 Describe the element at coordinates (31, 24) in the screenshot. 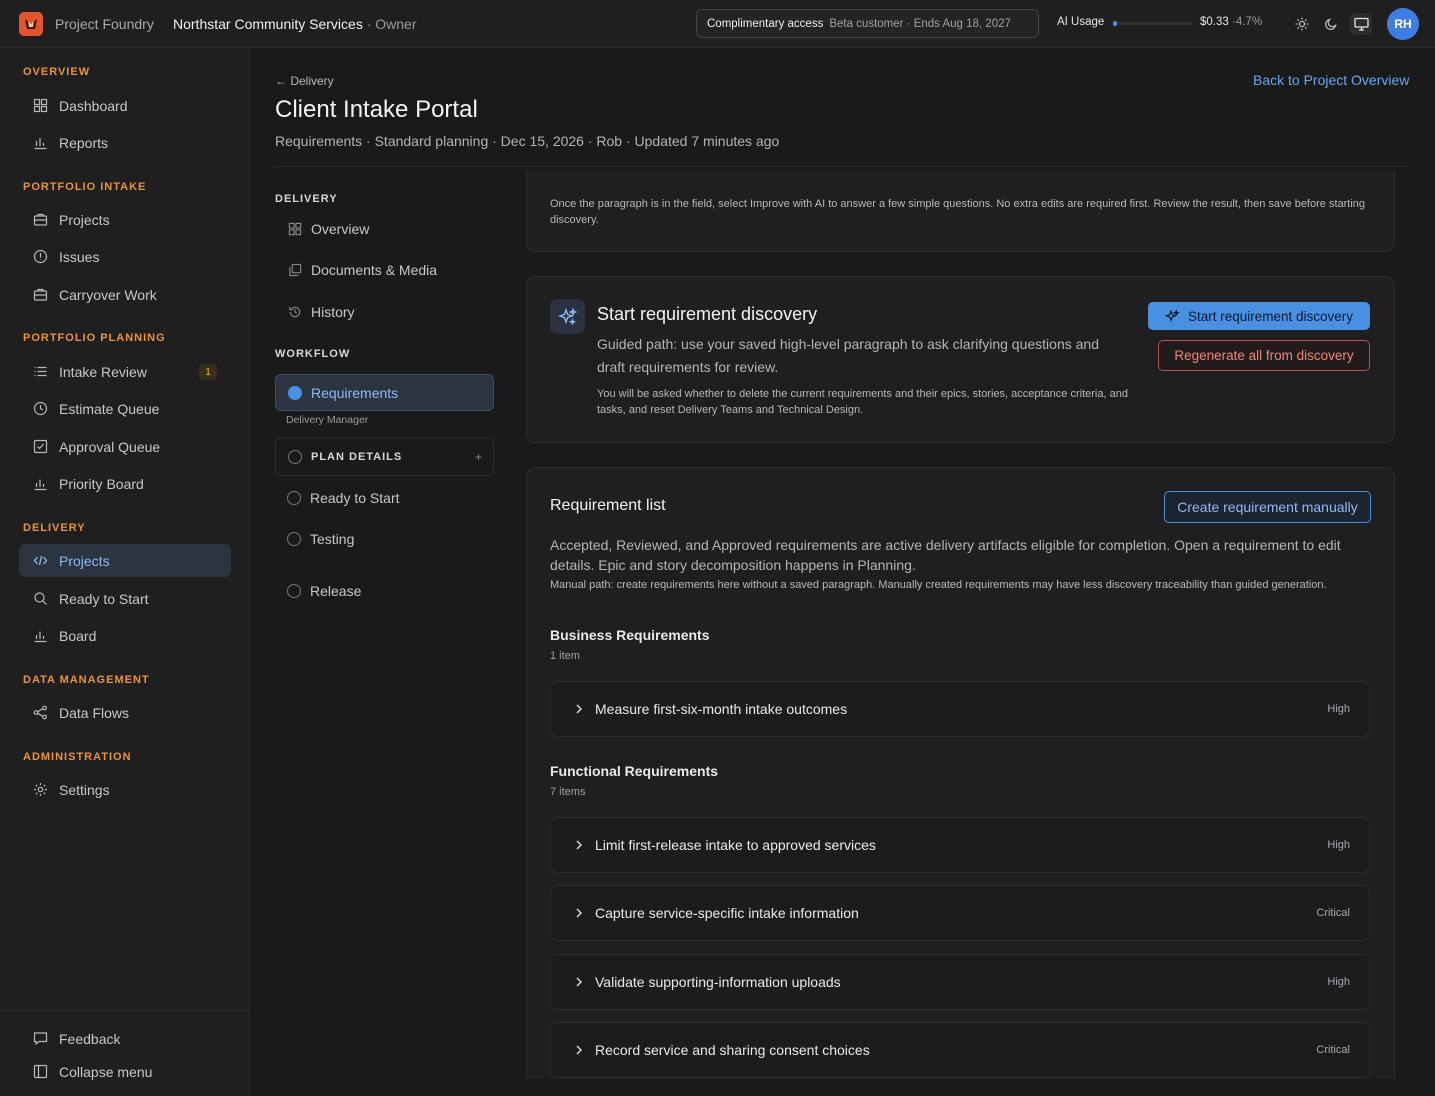

I see `logo-icon` at that location.